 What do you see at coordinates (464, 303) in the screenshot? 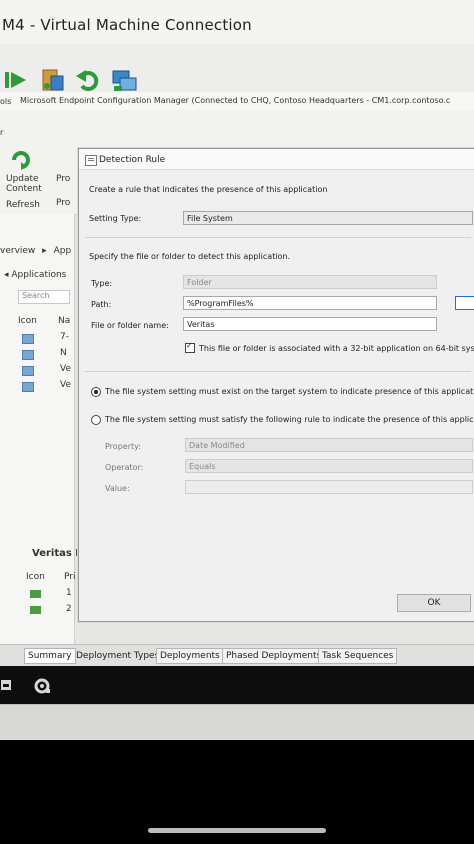
I see `browse-button` at bounding box center [464, 303].